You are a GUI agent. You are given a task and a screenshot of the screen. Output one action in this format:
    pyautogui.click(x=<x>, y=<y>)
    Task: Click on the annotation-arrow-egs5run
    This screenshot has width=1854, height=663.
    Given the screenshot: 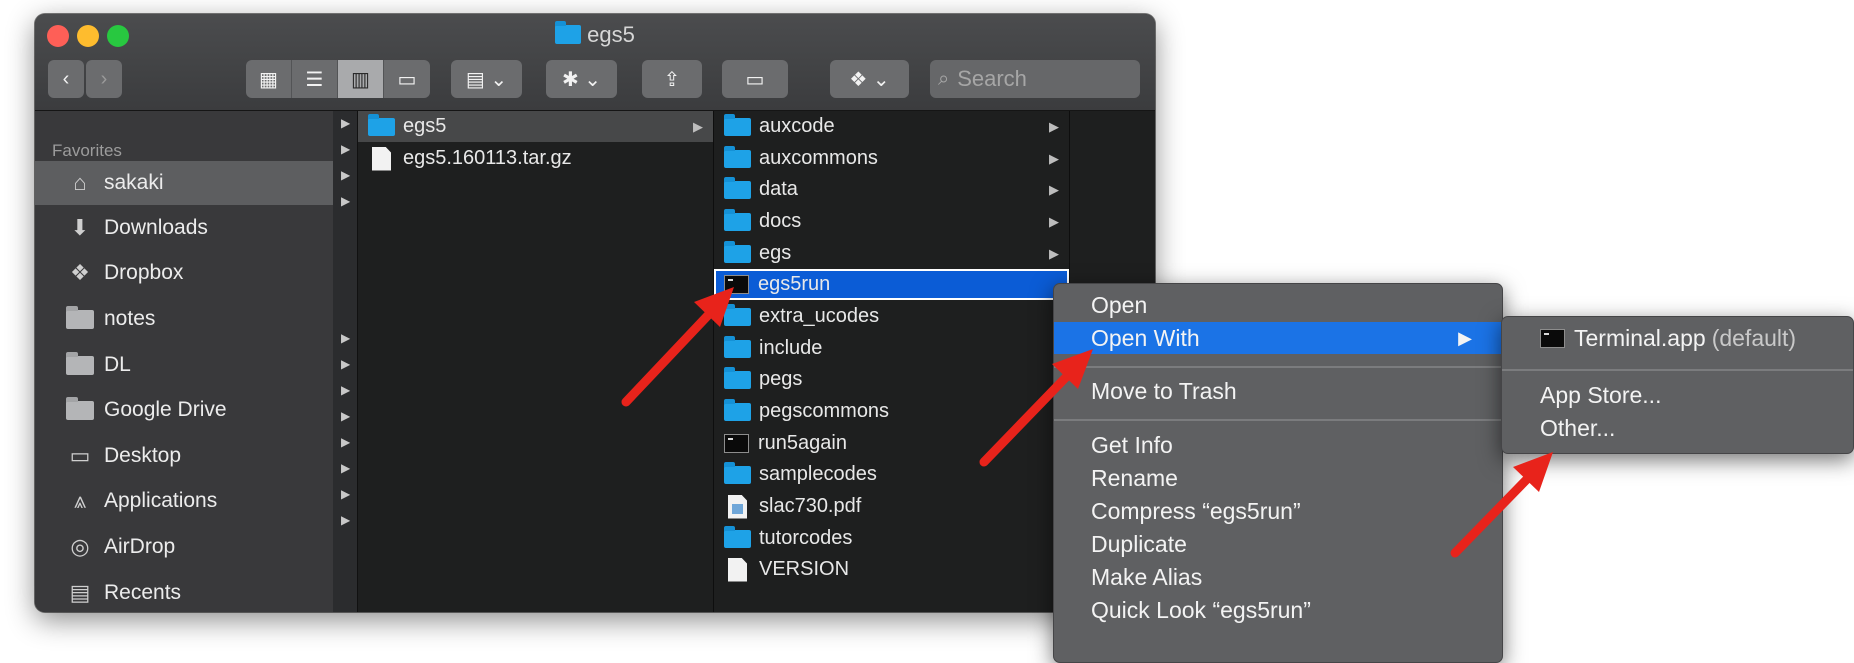 What is the action you would take?
    pyautogui.click(x=677, y=347)
    